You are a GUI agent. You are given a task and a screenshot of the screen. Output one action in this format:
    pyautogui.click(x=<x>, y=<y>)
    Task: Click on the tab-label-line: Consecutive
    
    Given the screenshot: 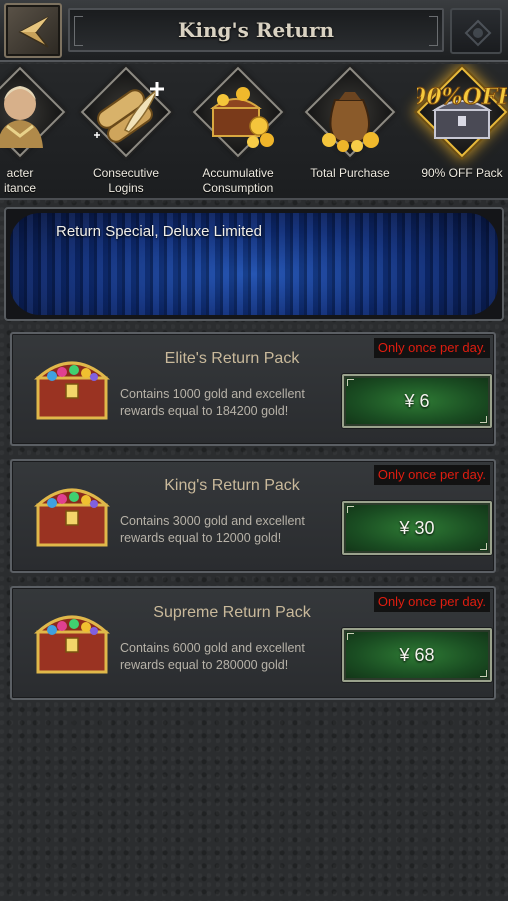 What is the action you would take?
    pyautogui.click(x=126, y=173)
    